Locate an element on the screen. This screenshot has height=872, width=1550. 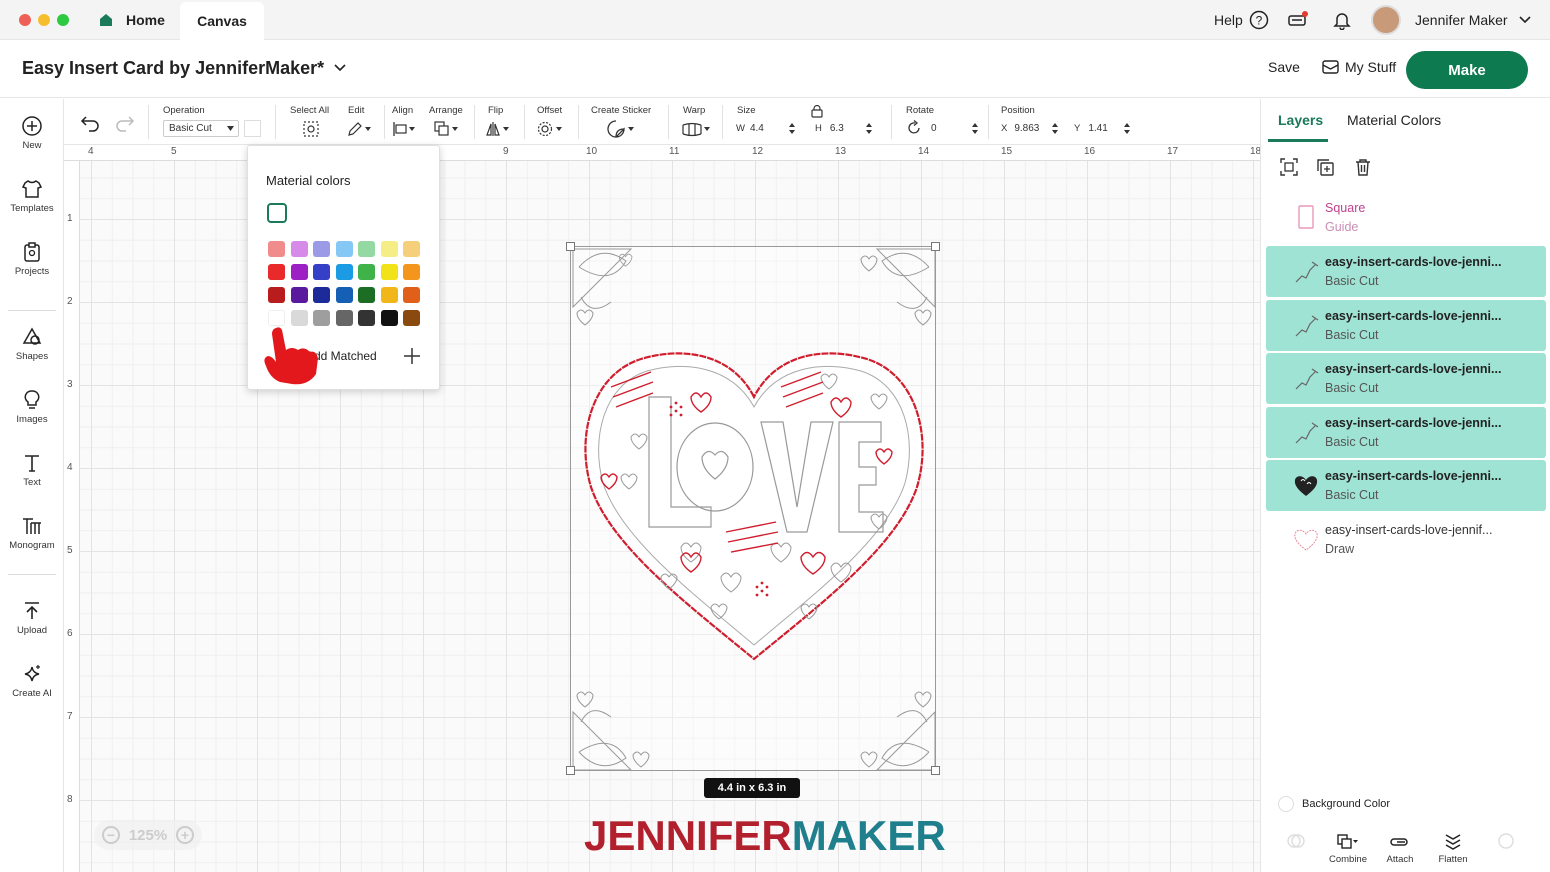
warp-button: Warp is located at coordinates (699, 122).